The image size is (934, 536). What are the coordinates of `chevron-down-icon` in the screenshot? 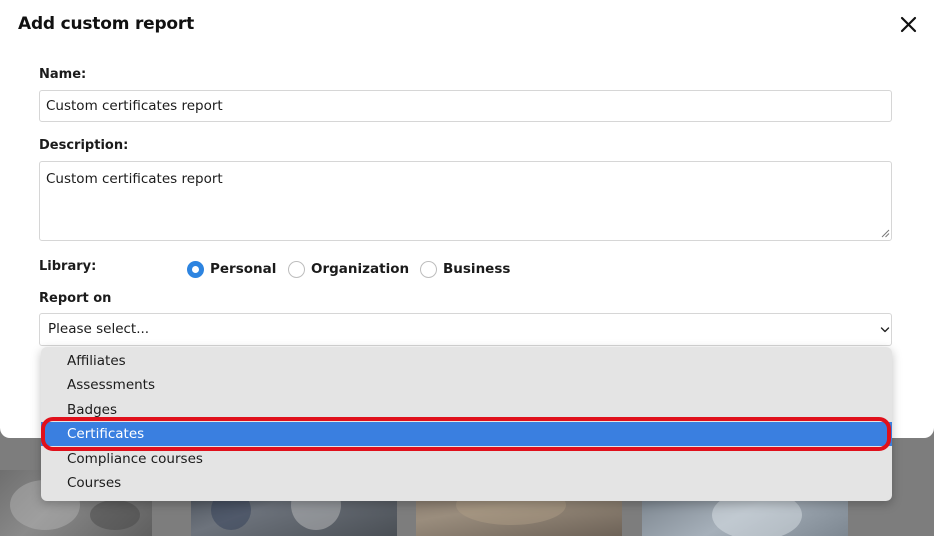 It's located at (885, 330).